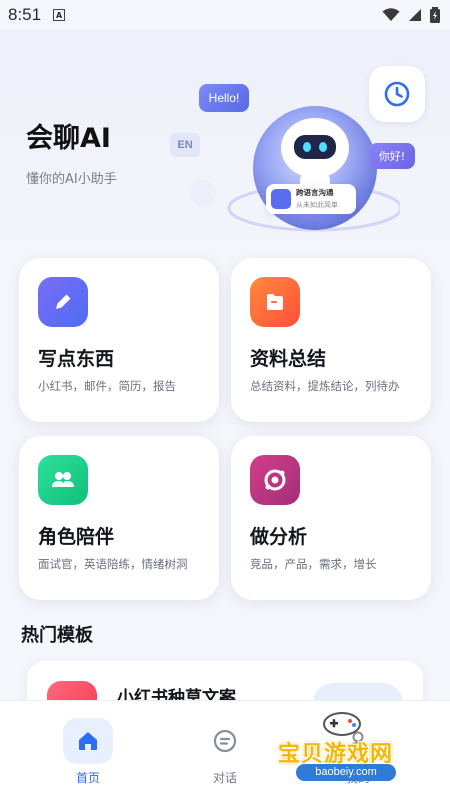 This screenshot has width=450, height=800. I want to click on translate-badge: 跨语言沟通 从未如此简单, so click(311, 199).